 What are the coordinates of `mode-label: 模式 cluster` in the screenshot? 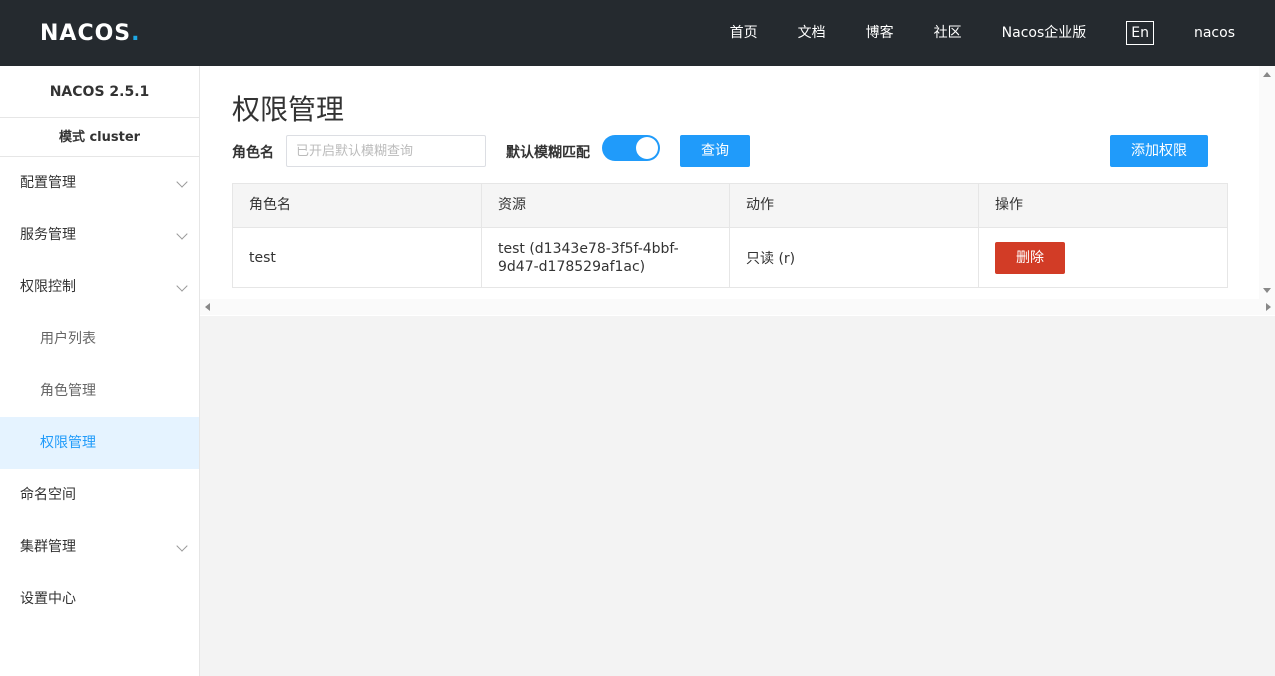 It's located at (99, 137).